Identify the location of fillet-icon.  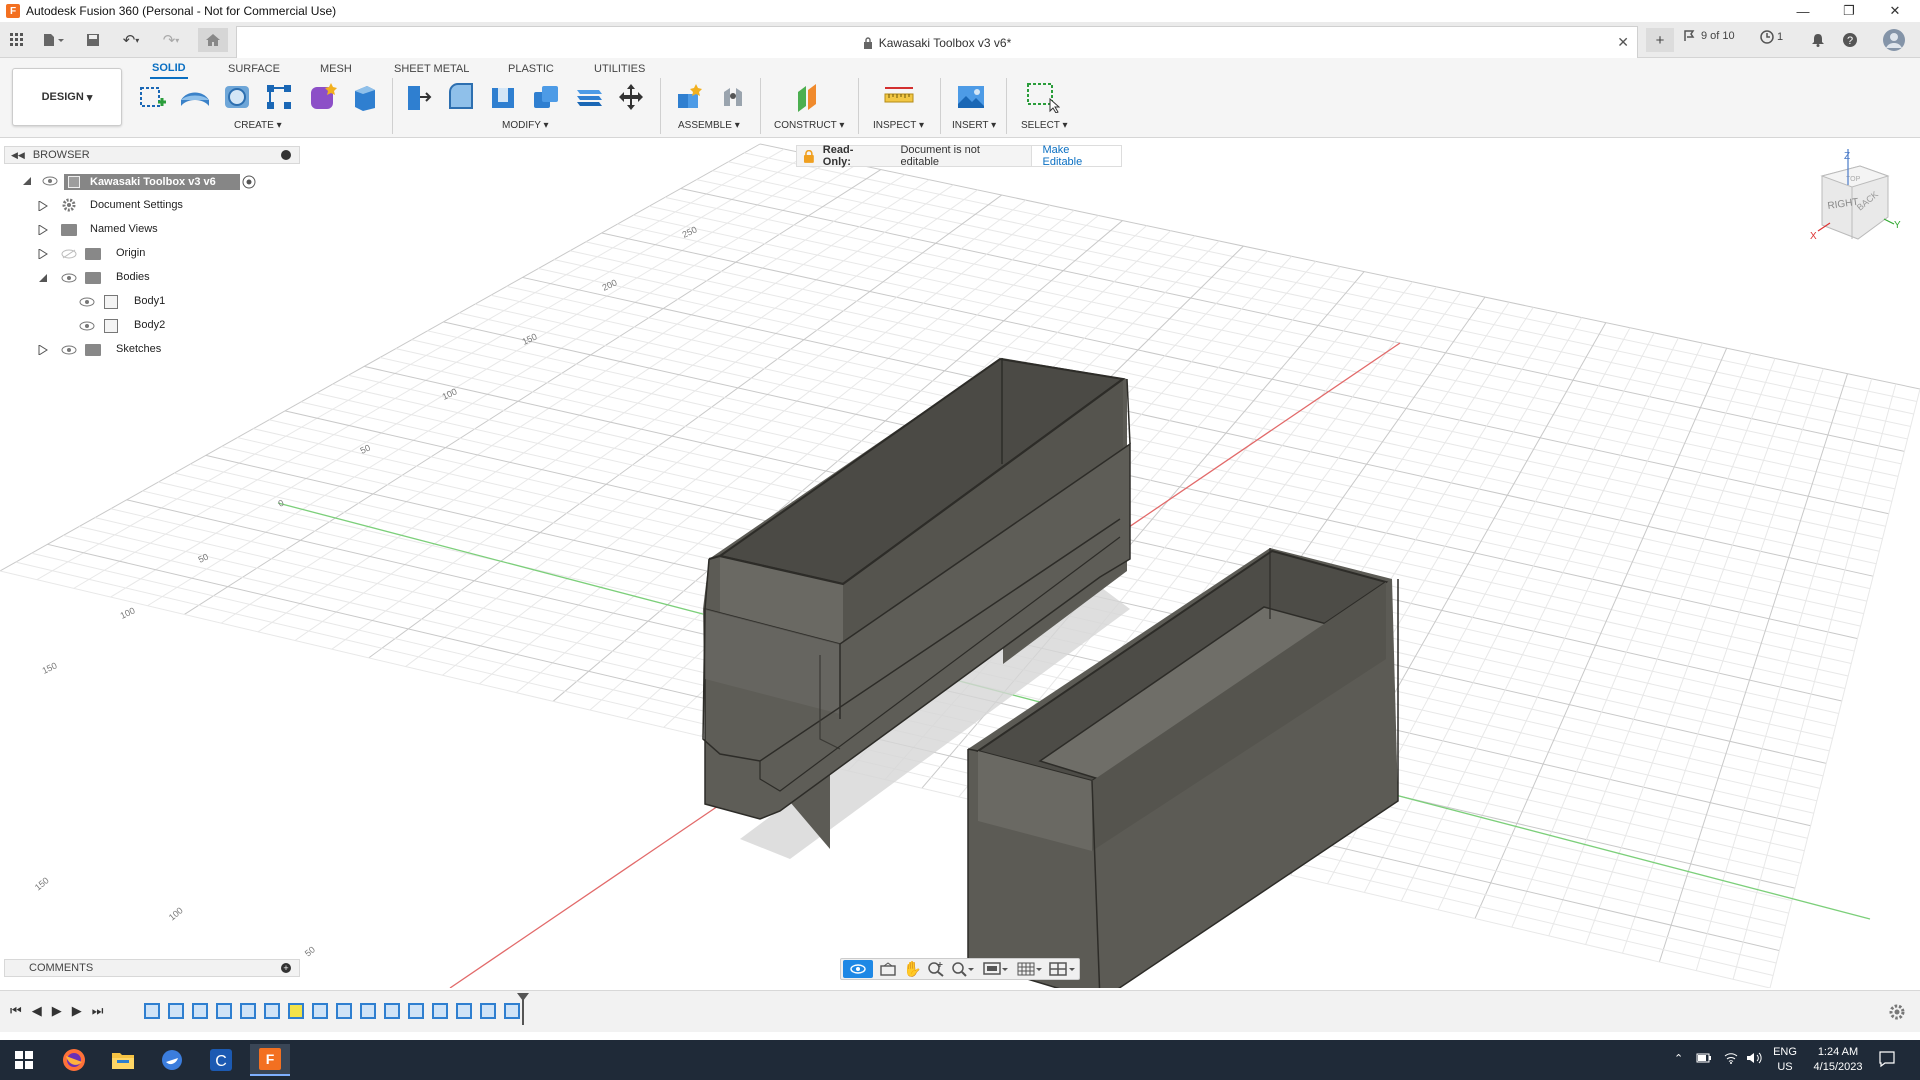
(461, 97).